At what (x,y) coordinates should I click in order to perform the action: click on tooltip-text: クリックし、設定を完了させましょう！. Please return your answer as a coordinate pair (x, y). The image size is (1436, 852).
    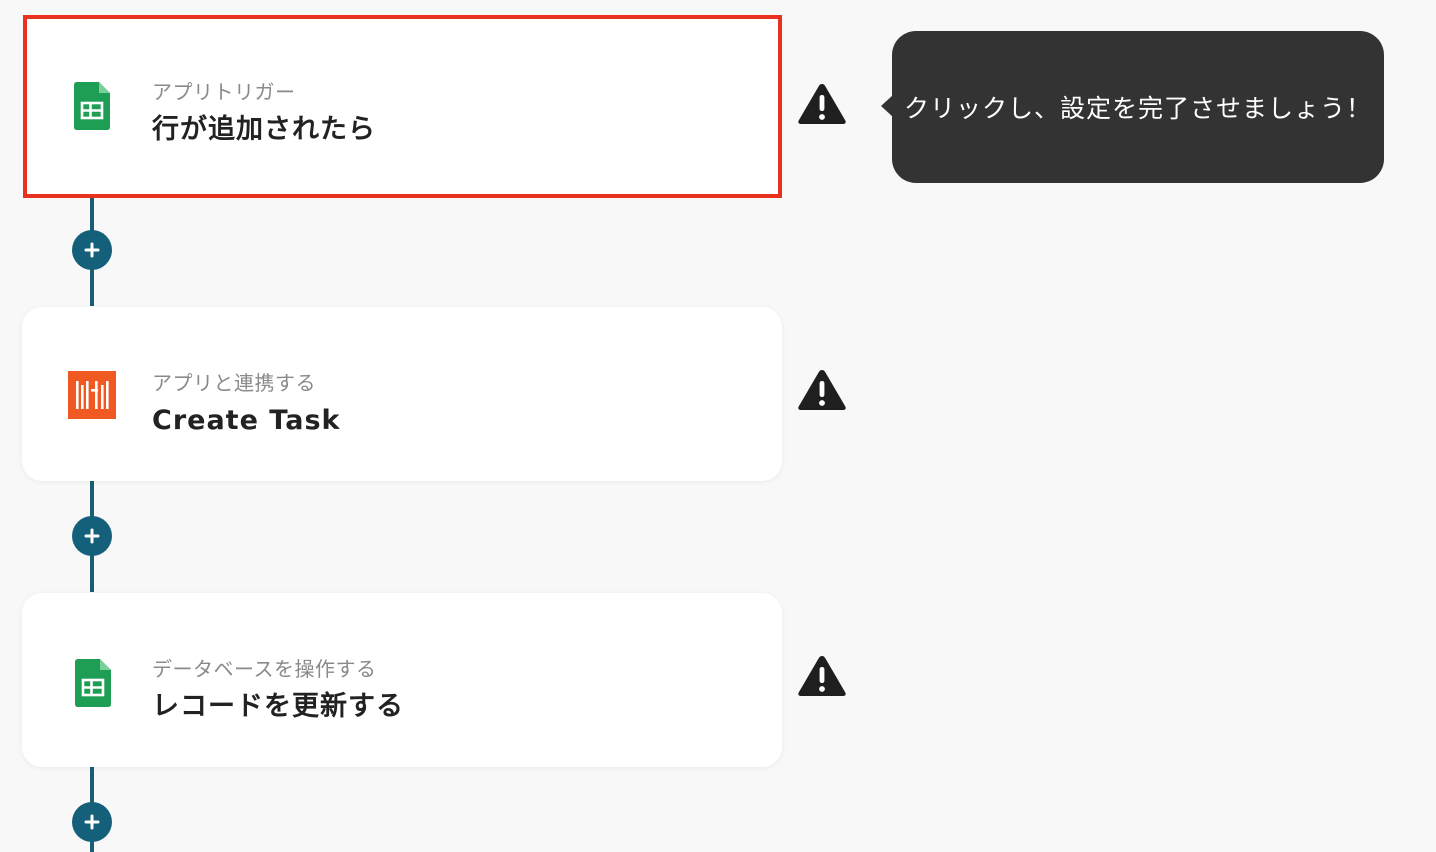
    Looking at the image, I should click on (1137, 108).